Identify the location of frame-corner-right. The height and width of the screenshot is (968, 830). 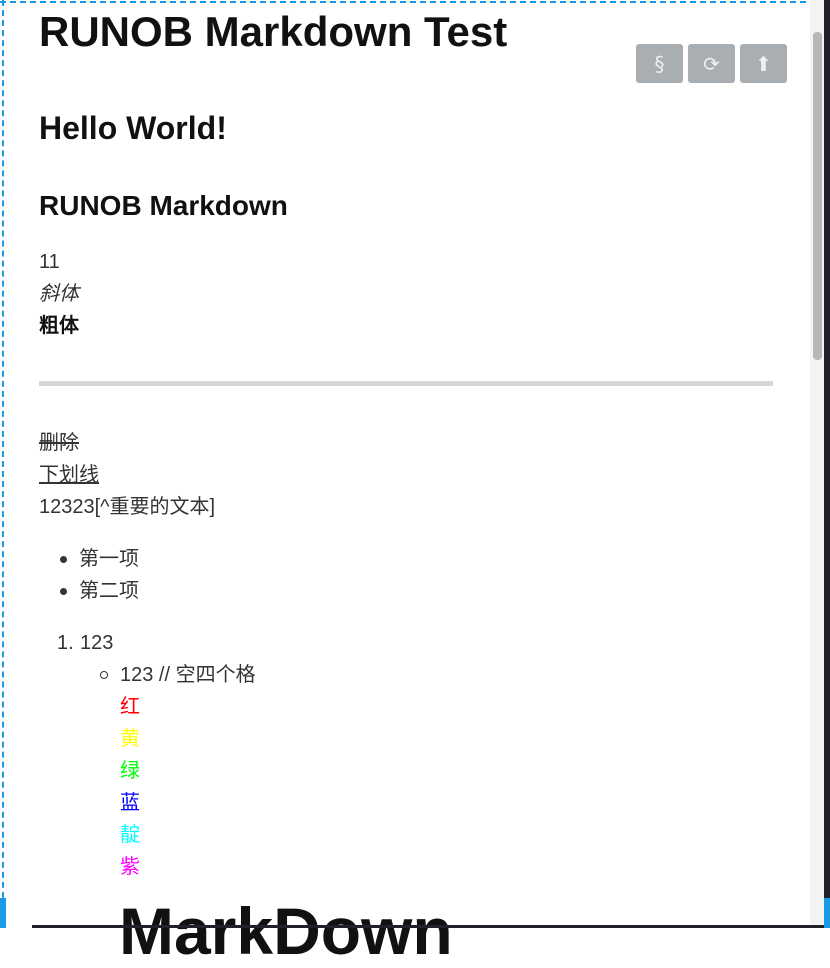
(827, 913).